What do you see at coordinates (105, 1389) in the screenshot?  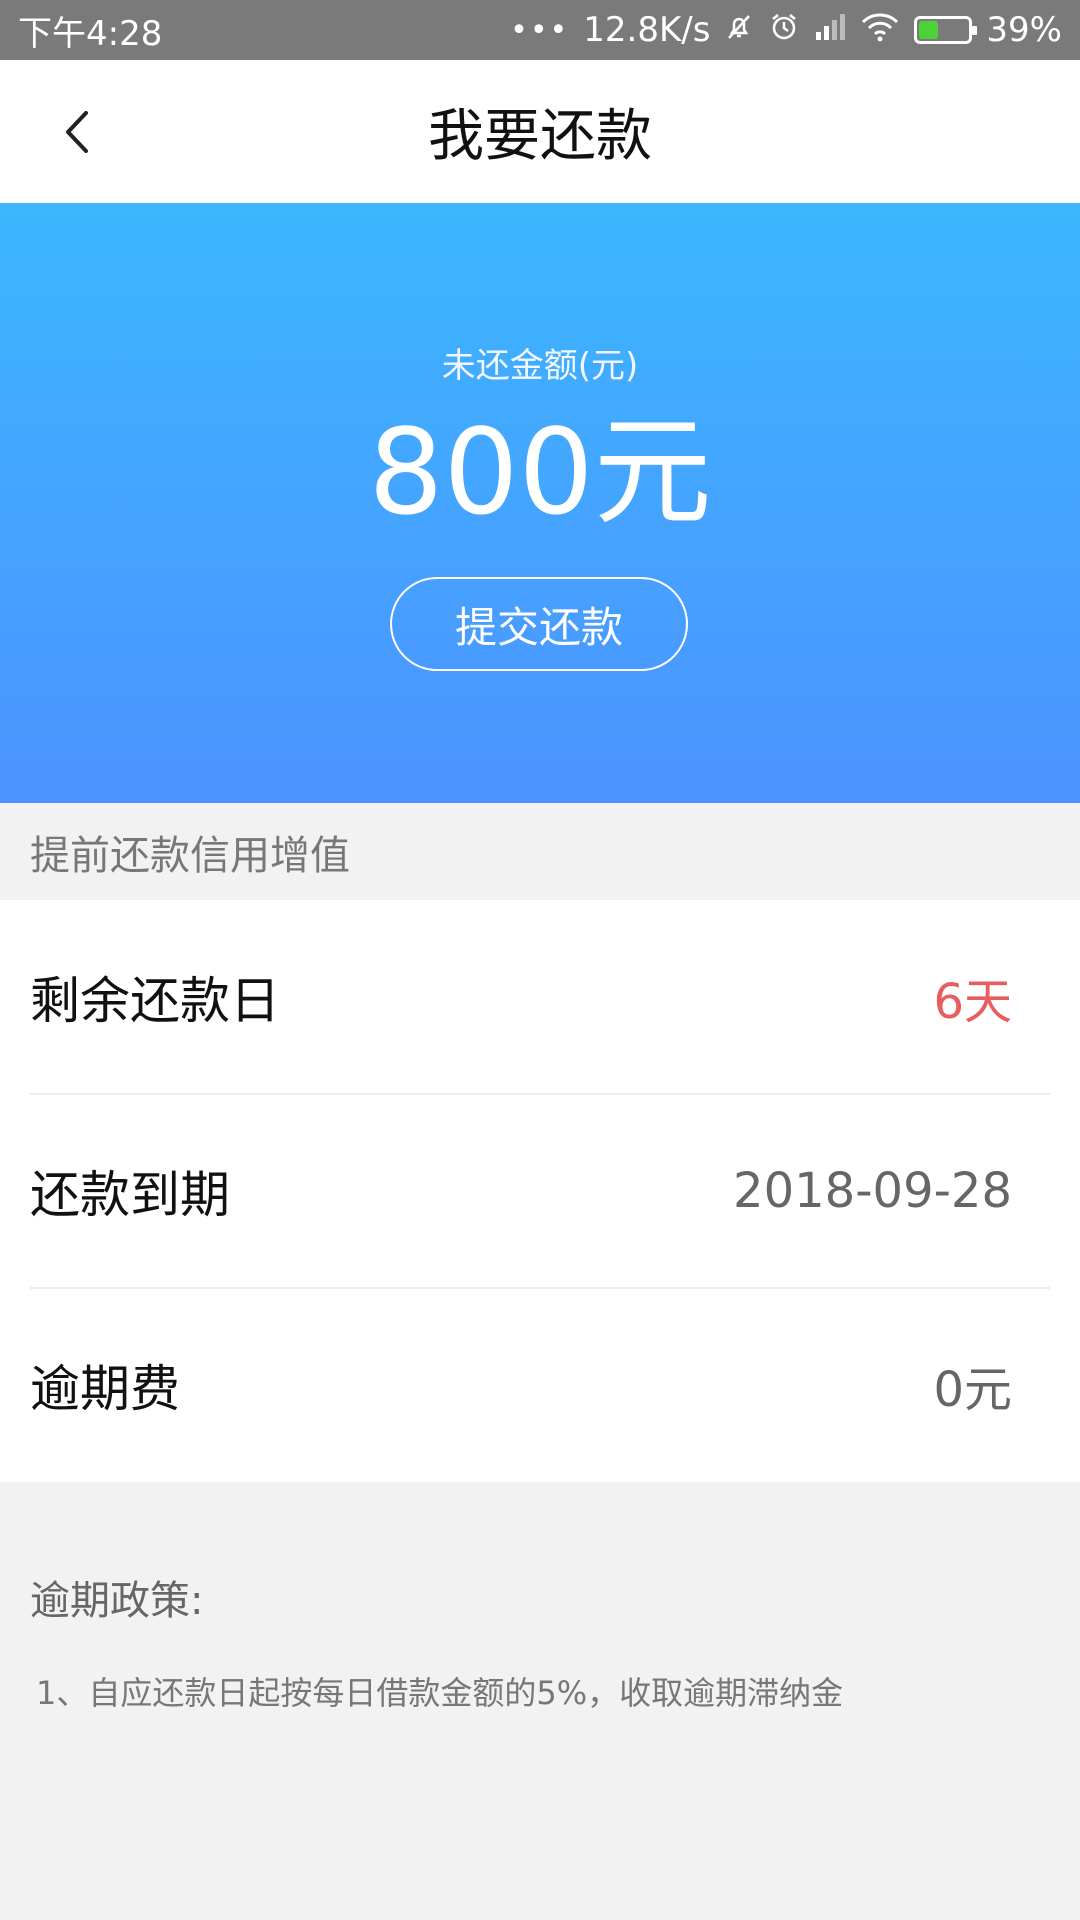 I see `row-label: 逾期费` at bounding box center [105, 1389].